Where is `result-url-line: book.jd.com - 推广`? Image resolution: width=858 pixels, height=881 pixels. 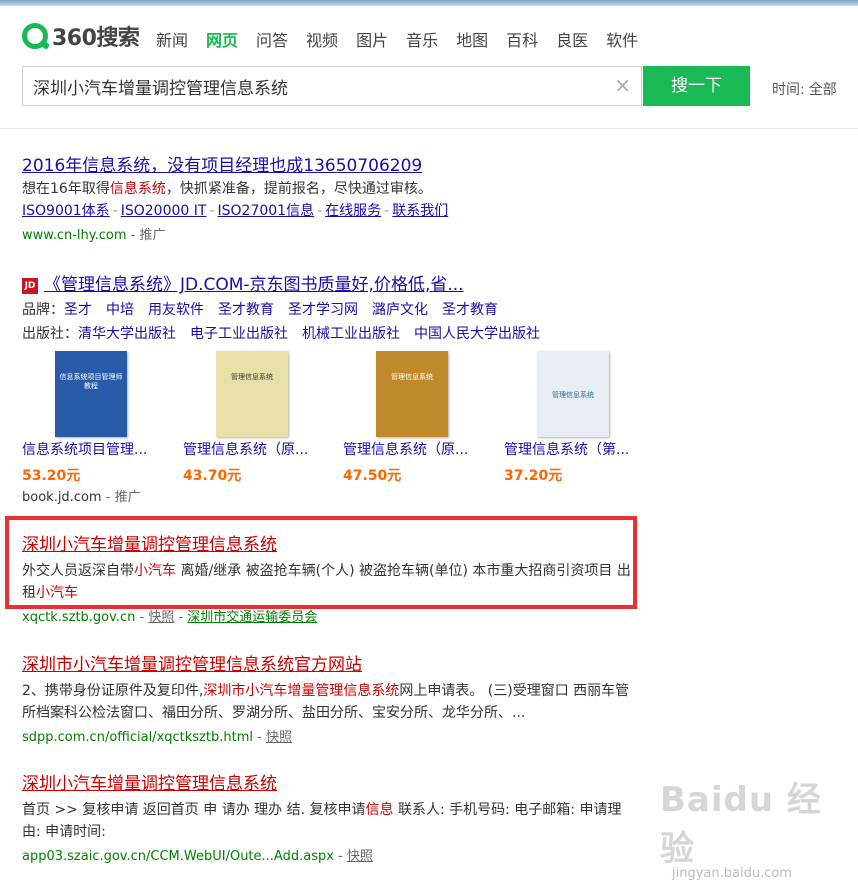 result-url-line: book.jd.com - 推广 is located at coordinates (81, 497).